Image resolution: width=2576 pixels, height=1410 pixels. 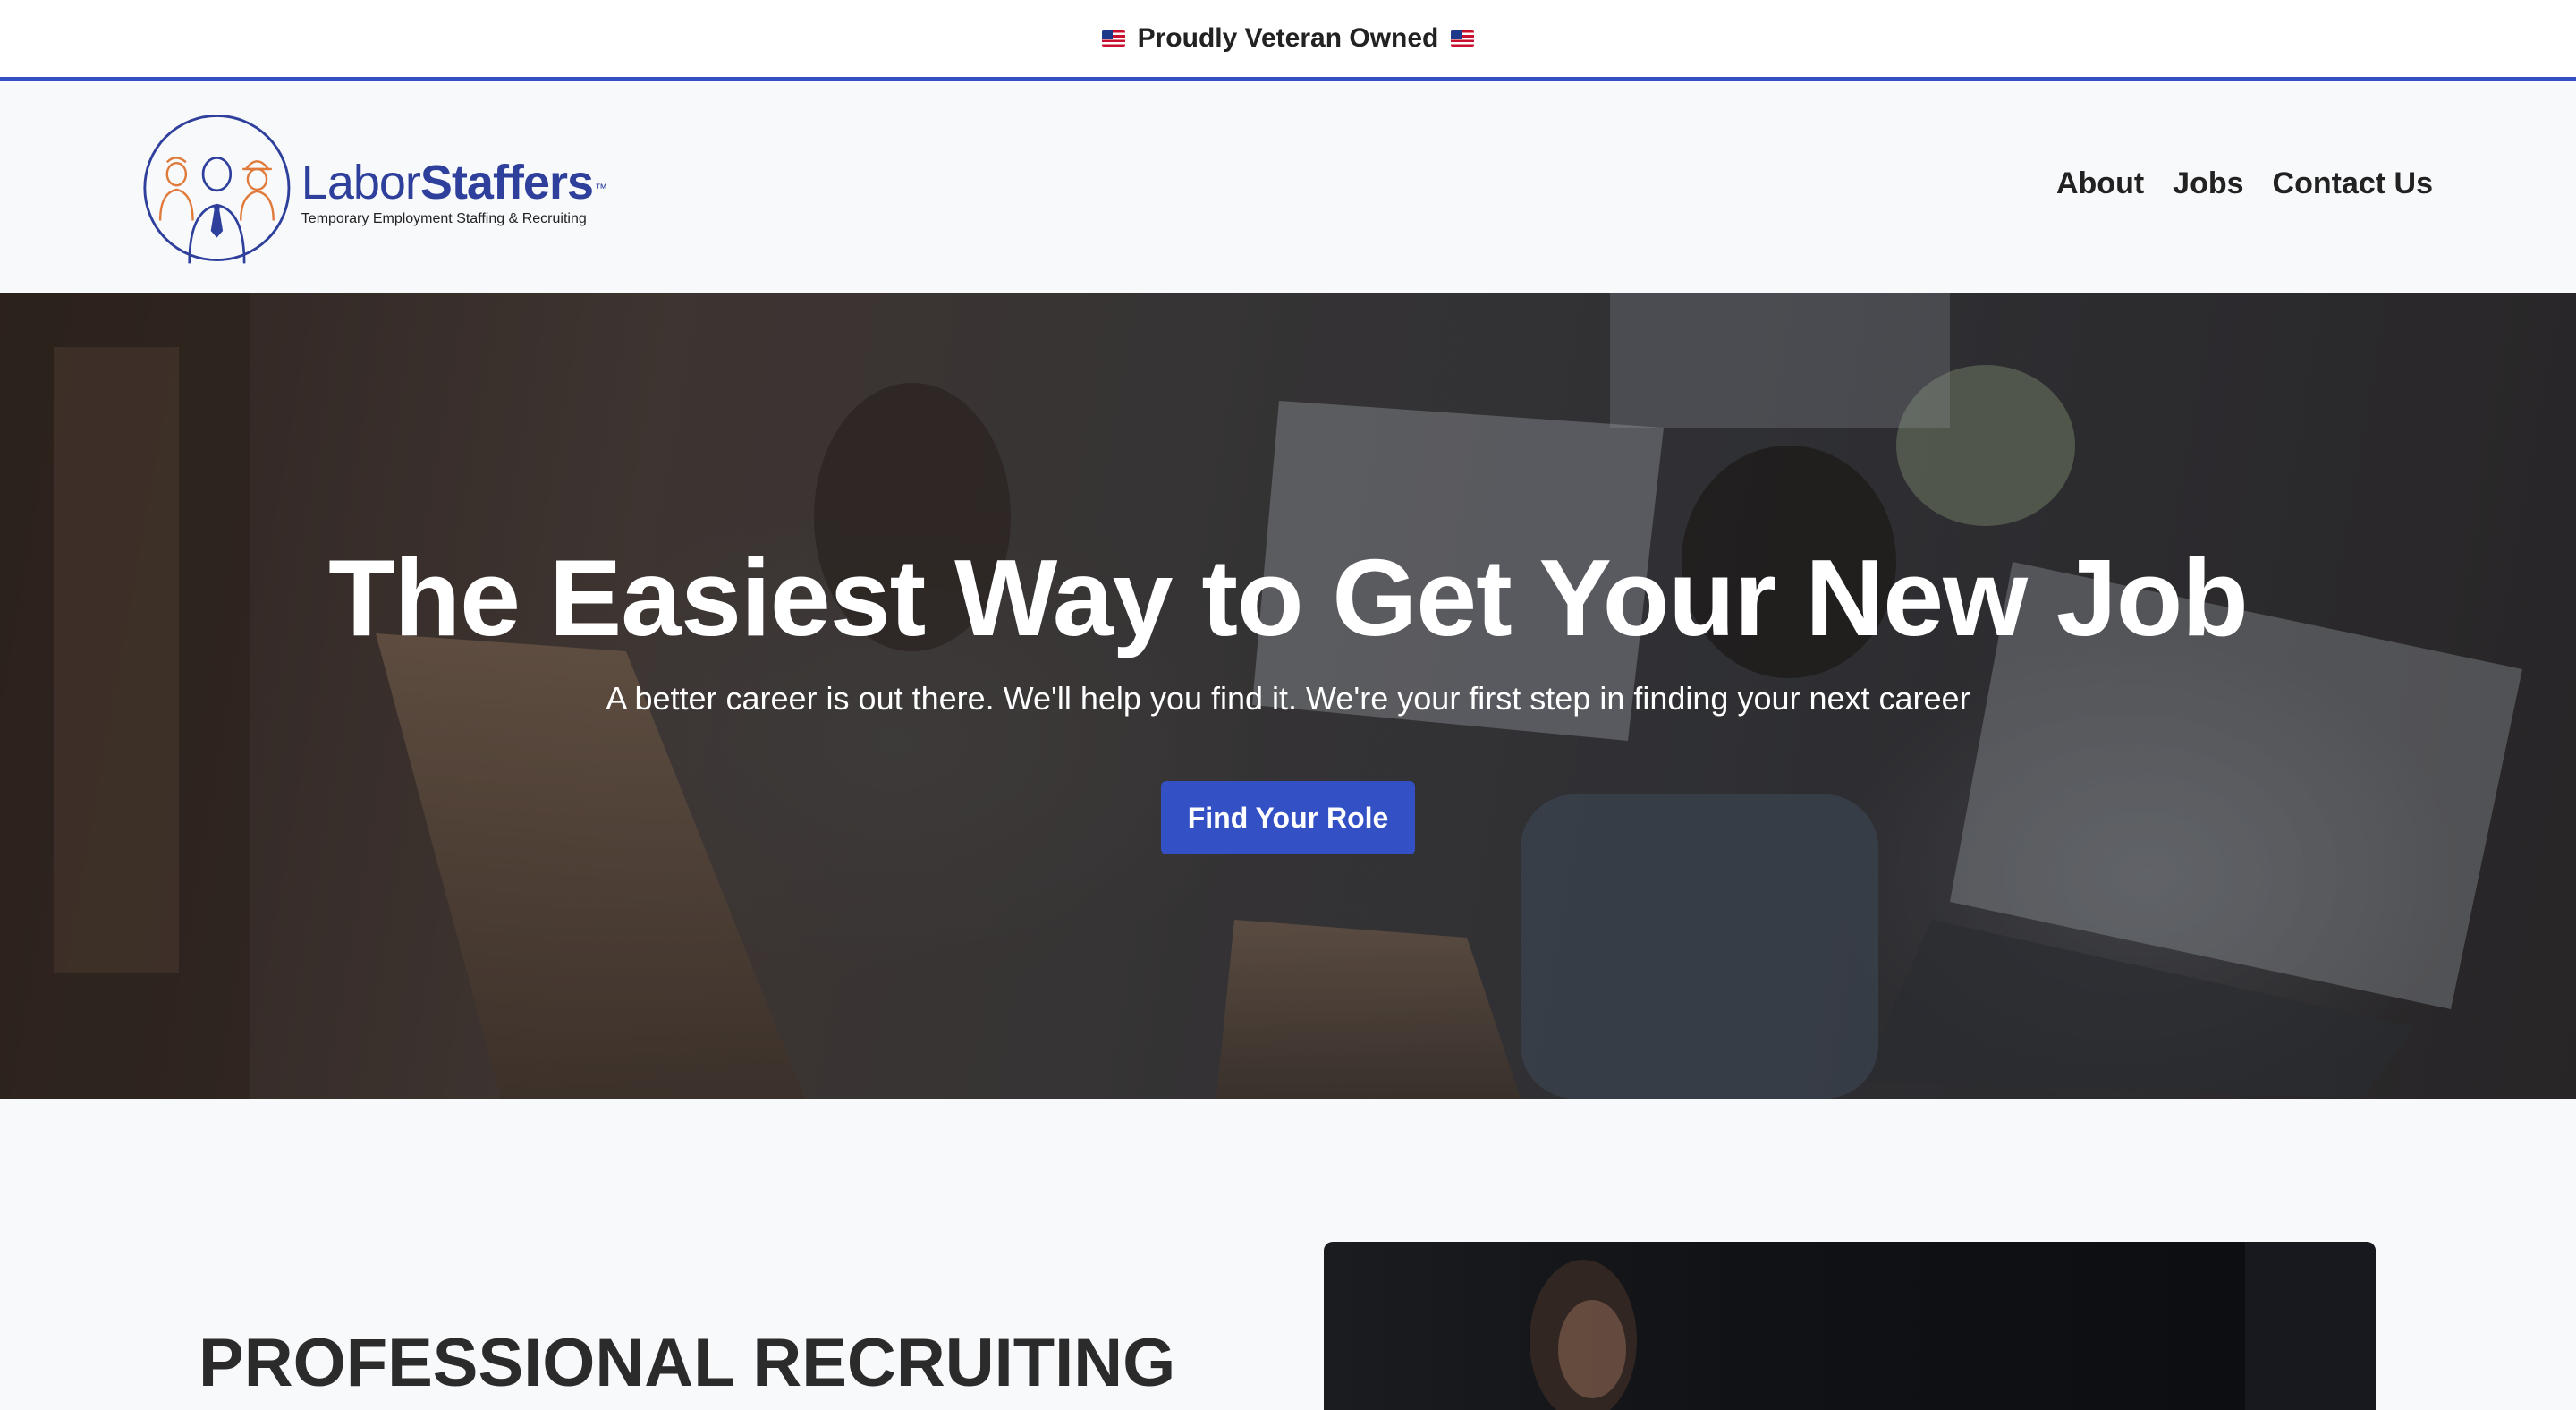 I want to click on announcement-bar: Proudly Veteran Owned, so click(x=1288, y=41).